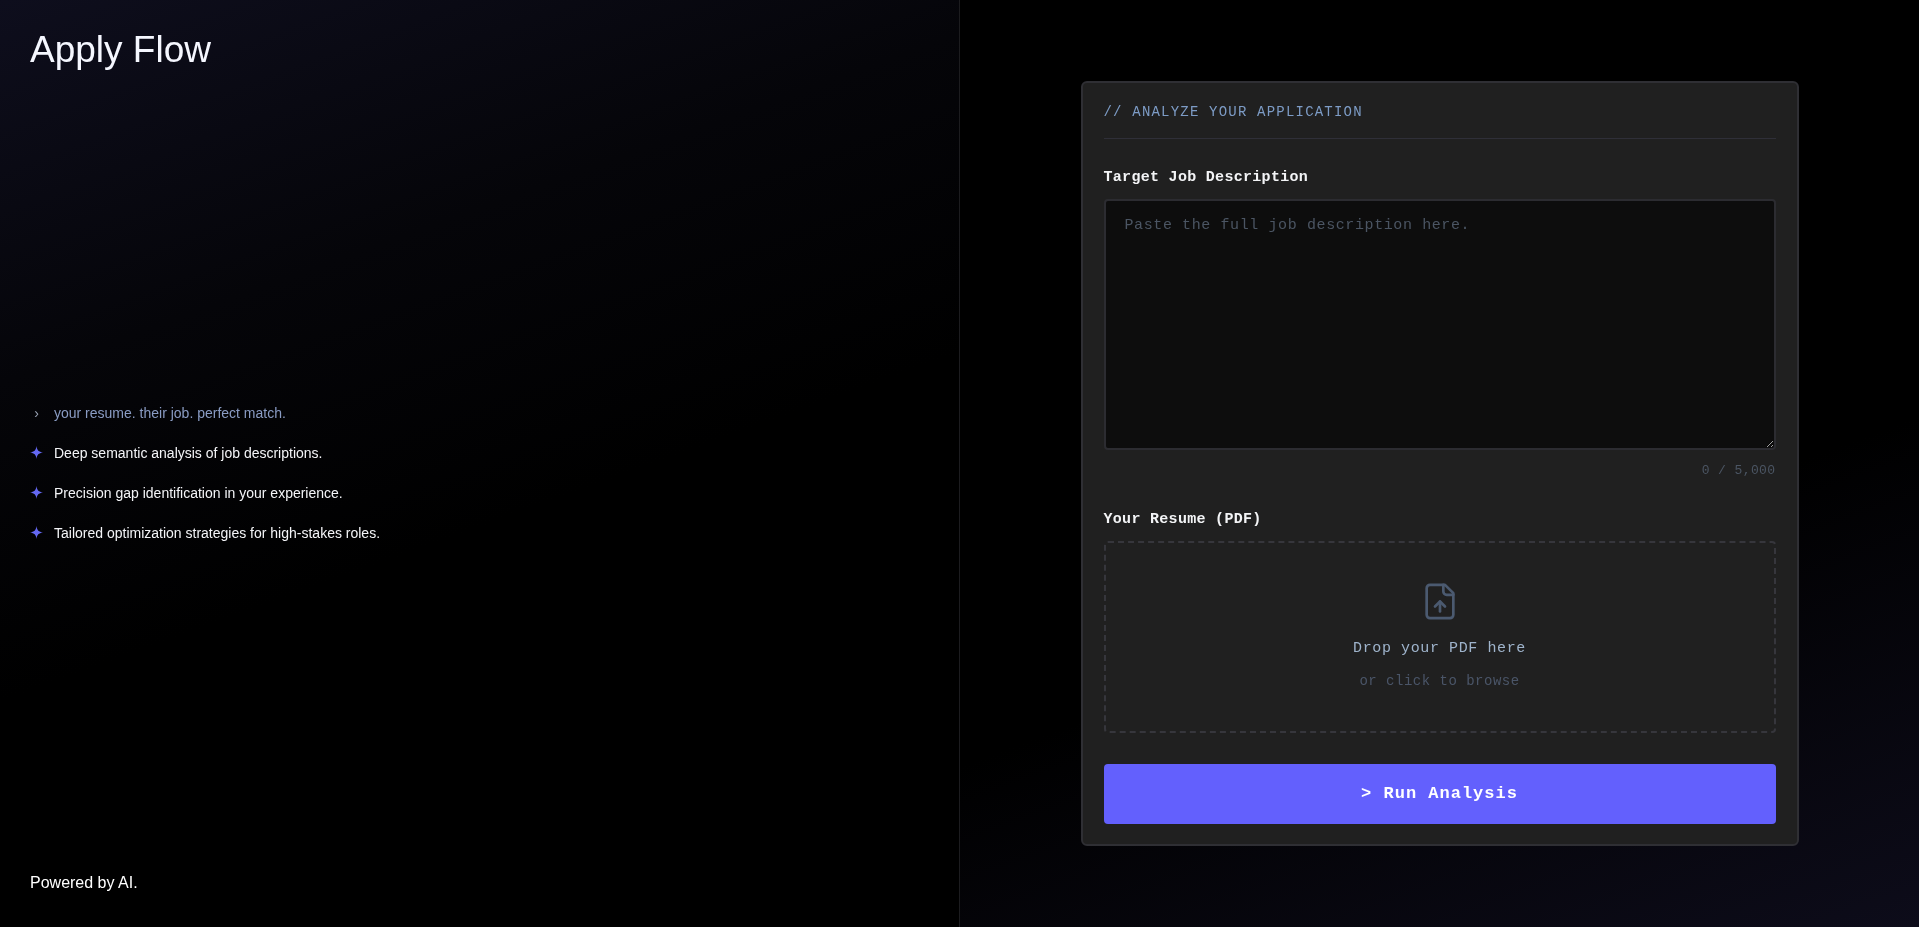  What do you see at coordinates (1439, 637) in the screenshot?
I see `file-drop-zone: Drop your PDF here or click to browse` at bounding box center [1439, 637].